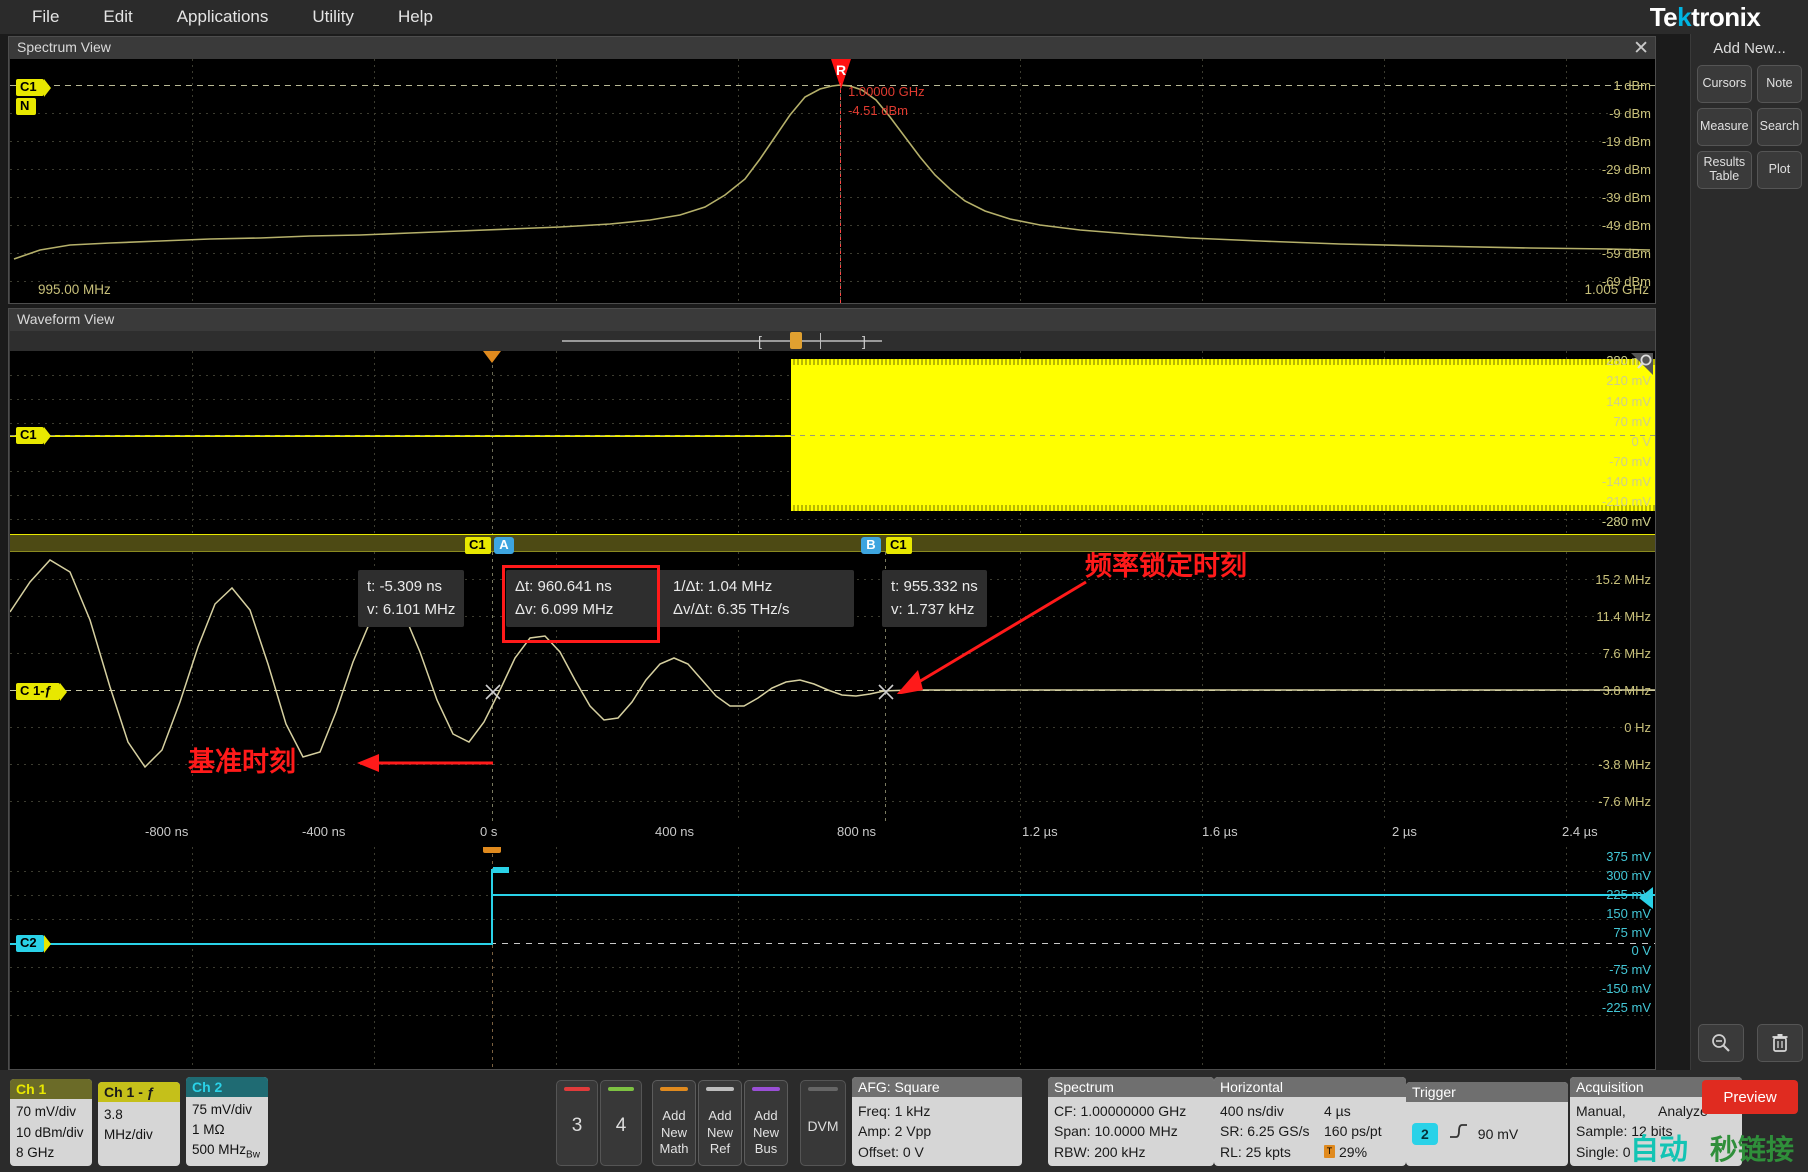 This screenshot has height=1172, width=1808. I want to click on trigger-position-marker, so click(492, 357).